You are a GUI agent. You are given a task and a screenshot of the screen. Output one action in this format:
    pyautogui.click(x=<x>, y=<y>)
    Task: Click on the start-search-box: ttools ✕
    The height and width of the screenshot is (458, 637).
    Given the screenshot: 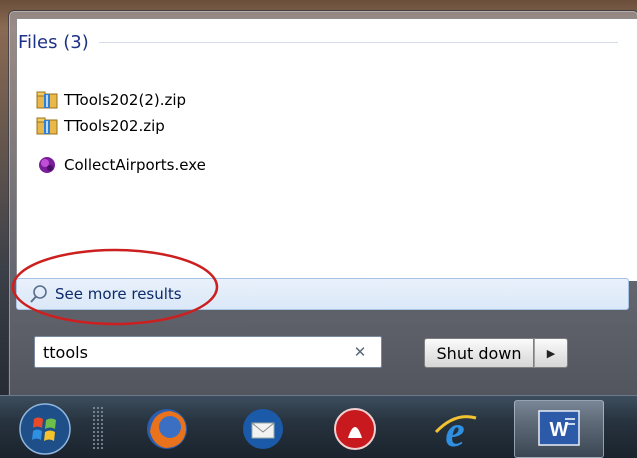 What is the action you would take?
    pyautogui.click(x=208, y=352)
    